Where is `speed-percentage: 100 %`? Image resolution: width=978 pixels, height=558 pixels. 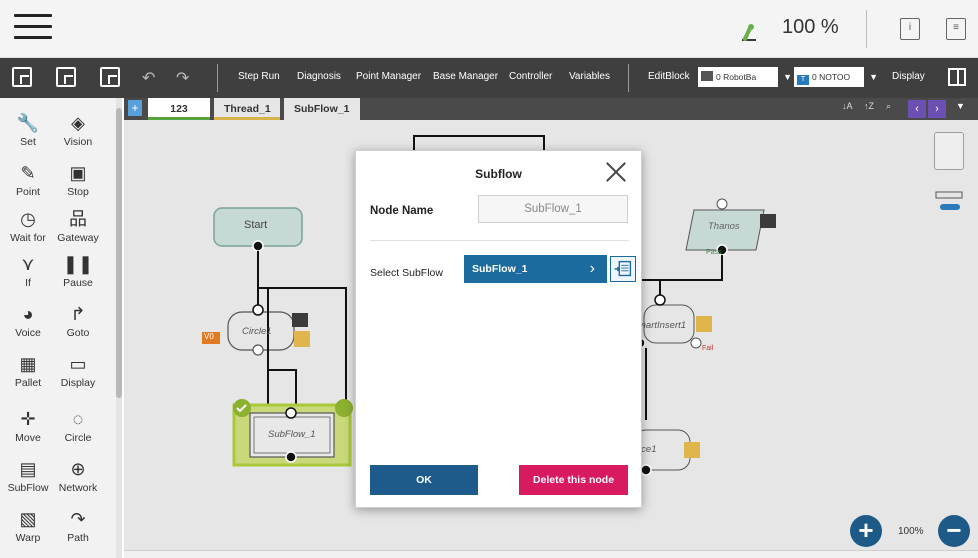 speed-percentage: 100 % is located at coordinates (810, 27).